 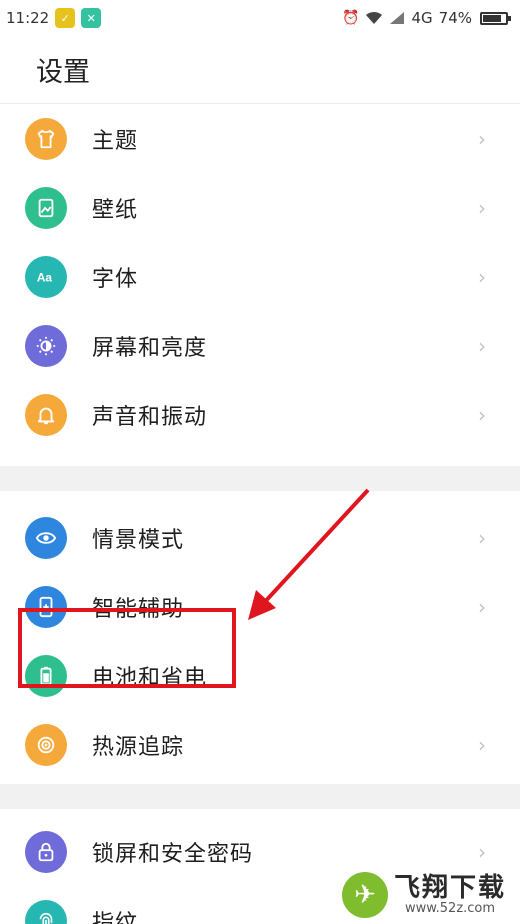 What do you see at coordinates (492, 18) in the screenshot?
I see `battery-fill` at bounding box center [492, 18].